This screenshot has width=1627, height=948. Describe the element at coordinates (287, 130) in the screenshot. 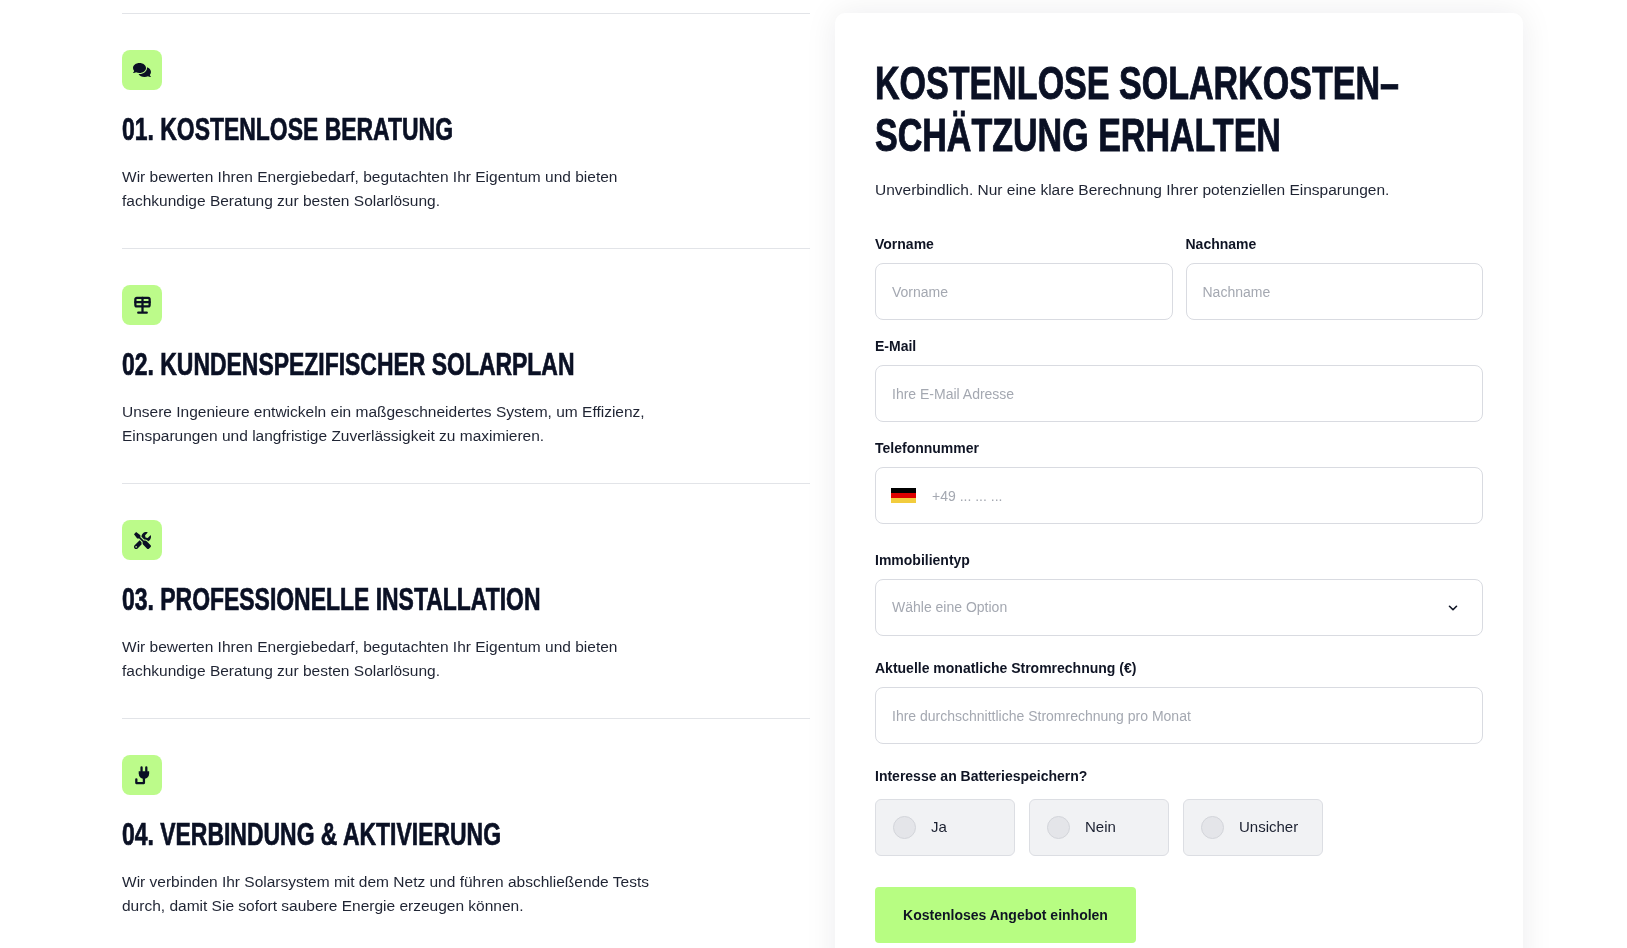

I see `step-title: 01. KOSTENLOSE BERATUNG` at that location.